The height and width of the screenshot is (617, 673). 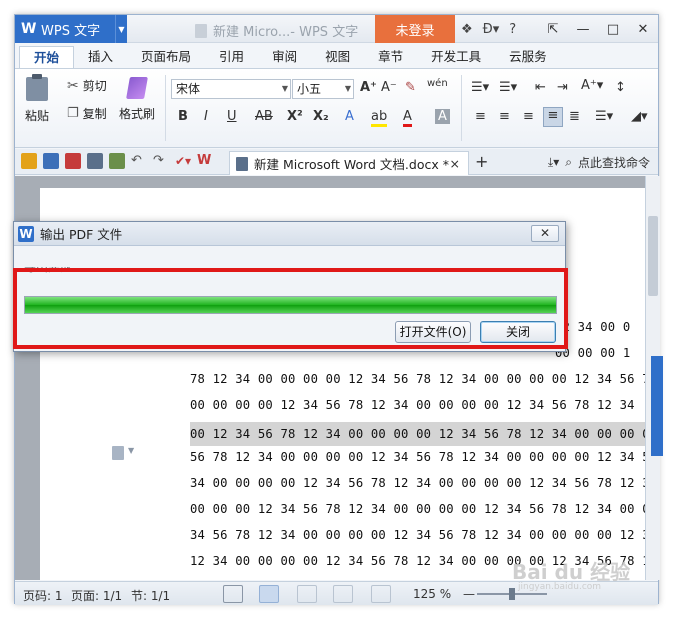 What do you see at coordinates (553, 117) in the screenshot?
I see `justify-icon: ≡` at bounding box center [553, 117].